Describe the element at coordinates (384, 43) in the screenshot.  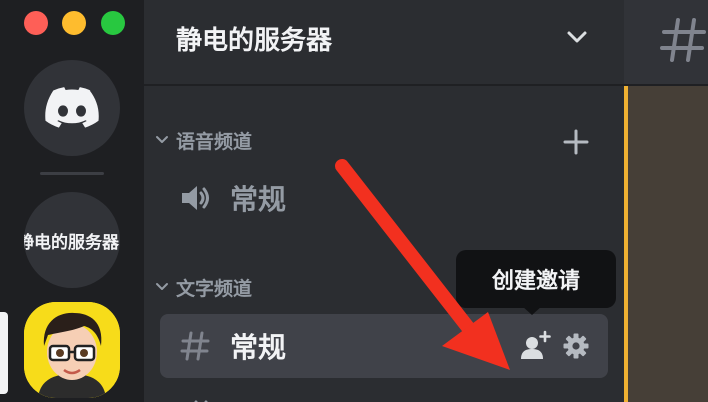
I see `server-header: 静电的服务器` at that location.